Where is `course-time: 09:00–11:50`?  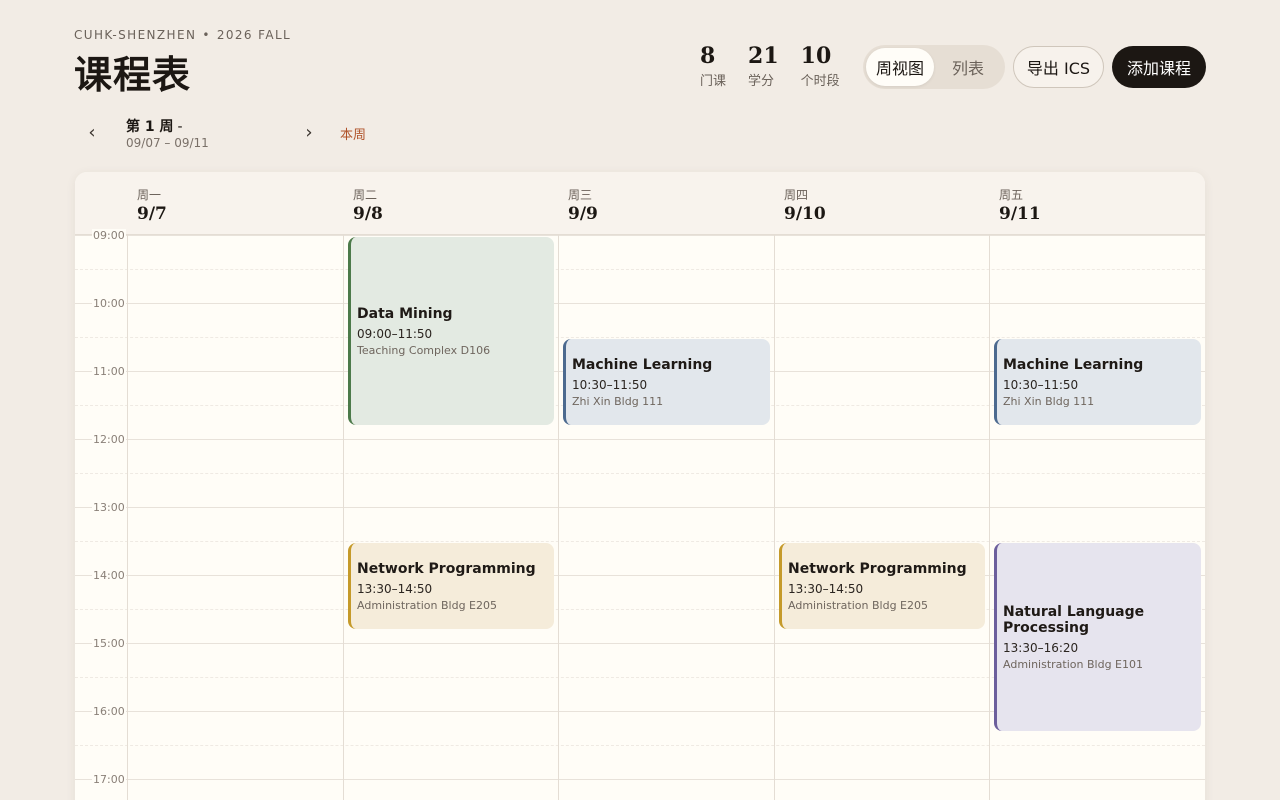 course-time: 09:00–11:50 is located at coordinates (395, 333).